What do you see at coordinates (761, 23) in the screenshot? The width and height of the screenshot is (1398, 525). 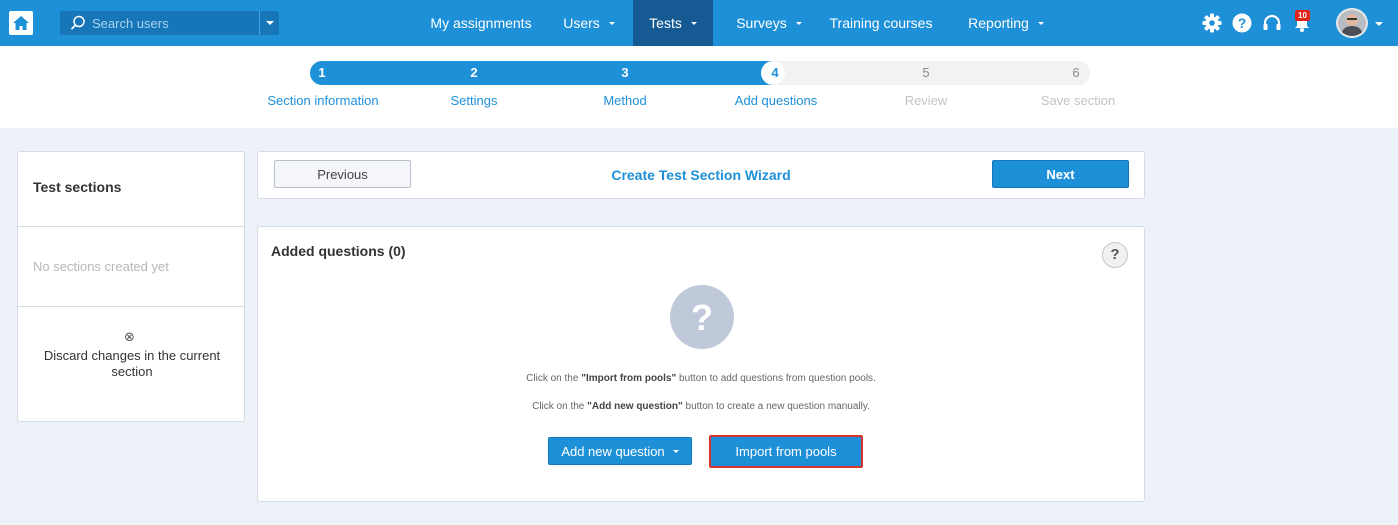 I see `nav-label: Surveys` at bounding box center [761, 23].